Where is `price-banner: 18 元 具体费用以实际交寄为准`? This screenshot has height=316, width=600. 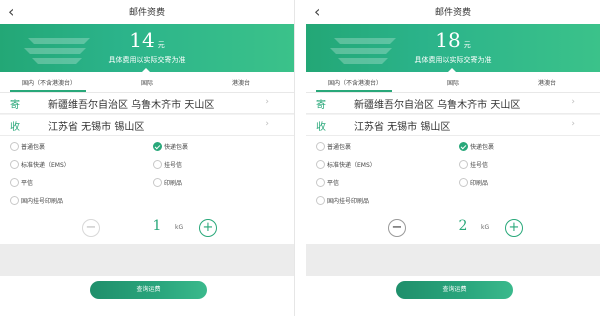 price-banner: 18 元 具体费用以实际交寄为准 is located at coordinates (453, 48).